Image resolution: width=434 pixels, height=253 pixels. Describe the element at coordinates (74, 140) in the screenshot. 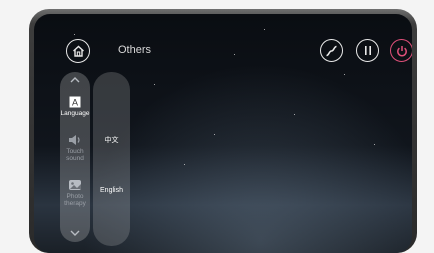

I see `speaker-icon` at that location.